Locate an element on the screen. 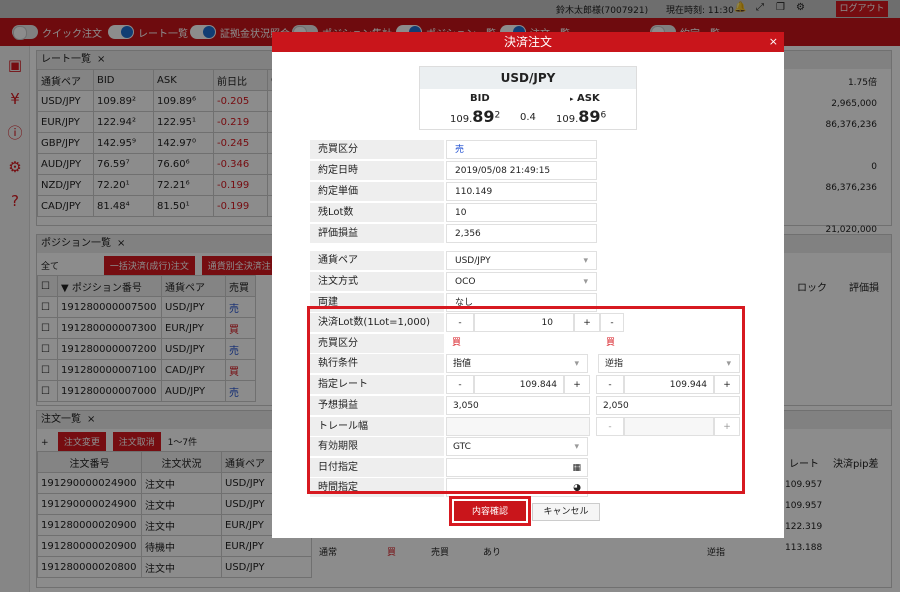  confirm-button: 内容確認 is located at coordinates (490, 511).